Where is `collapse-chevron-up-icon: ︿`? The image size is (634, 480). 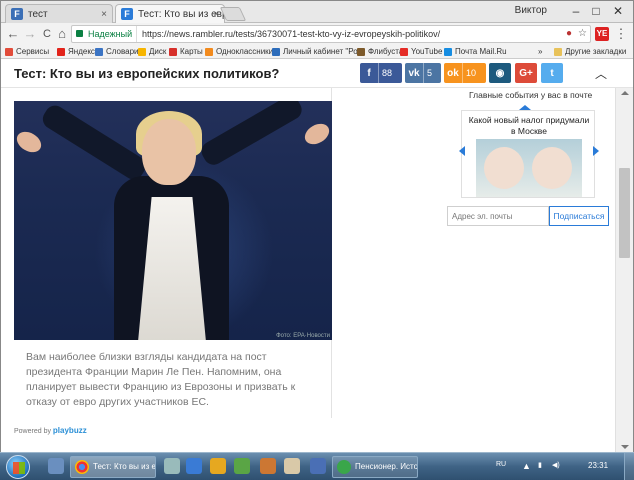
collapse-chevron-up-icon: ︿ is located at coordinates (601, 73).